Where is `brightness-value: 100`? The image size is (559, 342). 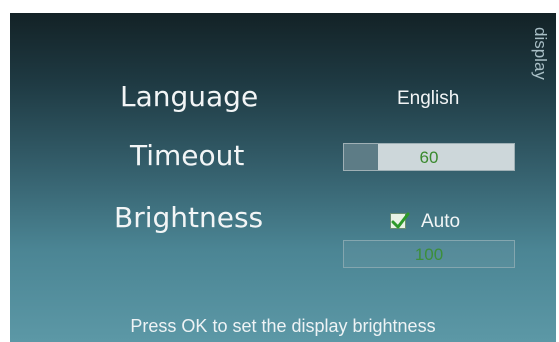
brightness-value: 100 is located at coordinates (429, 254).